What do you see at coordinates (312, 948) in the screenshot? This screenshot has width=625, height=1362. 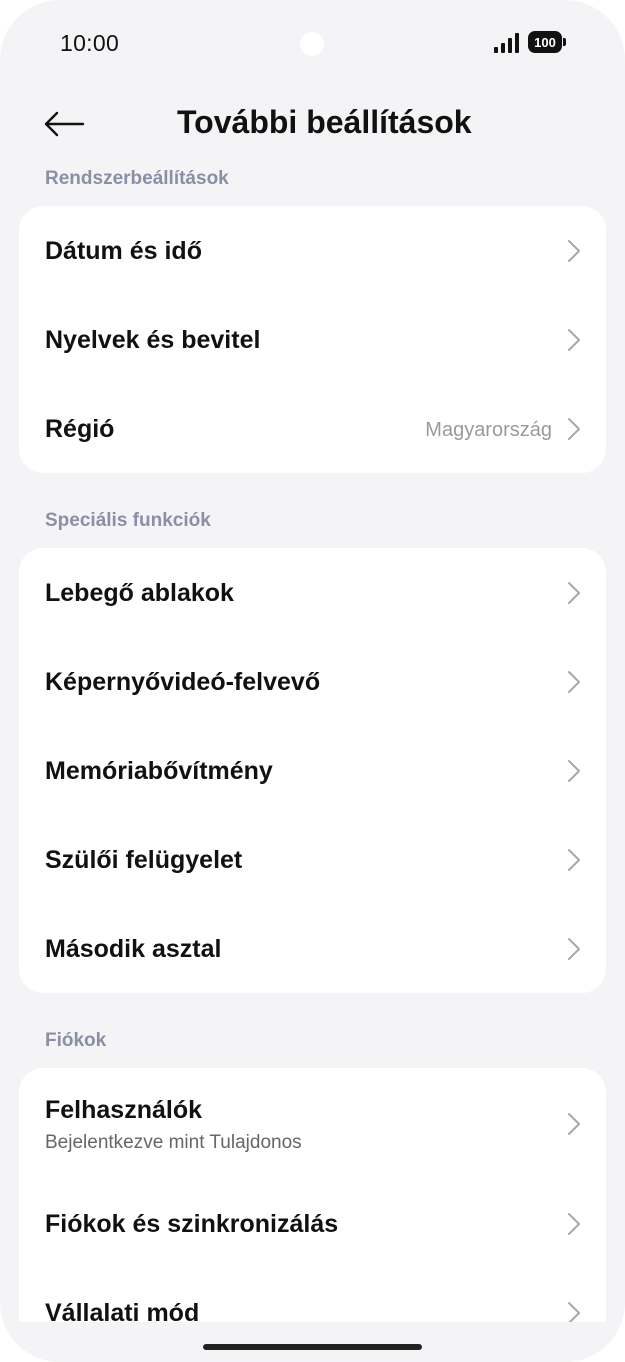 I see `settings-item-second-desktop: Második asztal` at bounding box center [312, 948].